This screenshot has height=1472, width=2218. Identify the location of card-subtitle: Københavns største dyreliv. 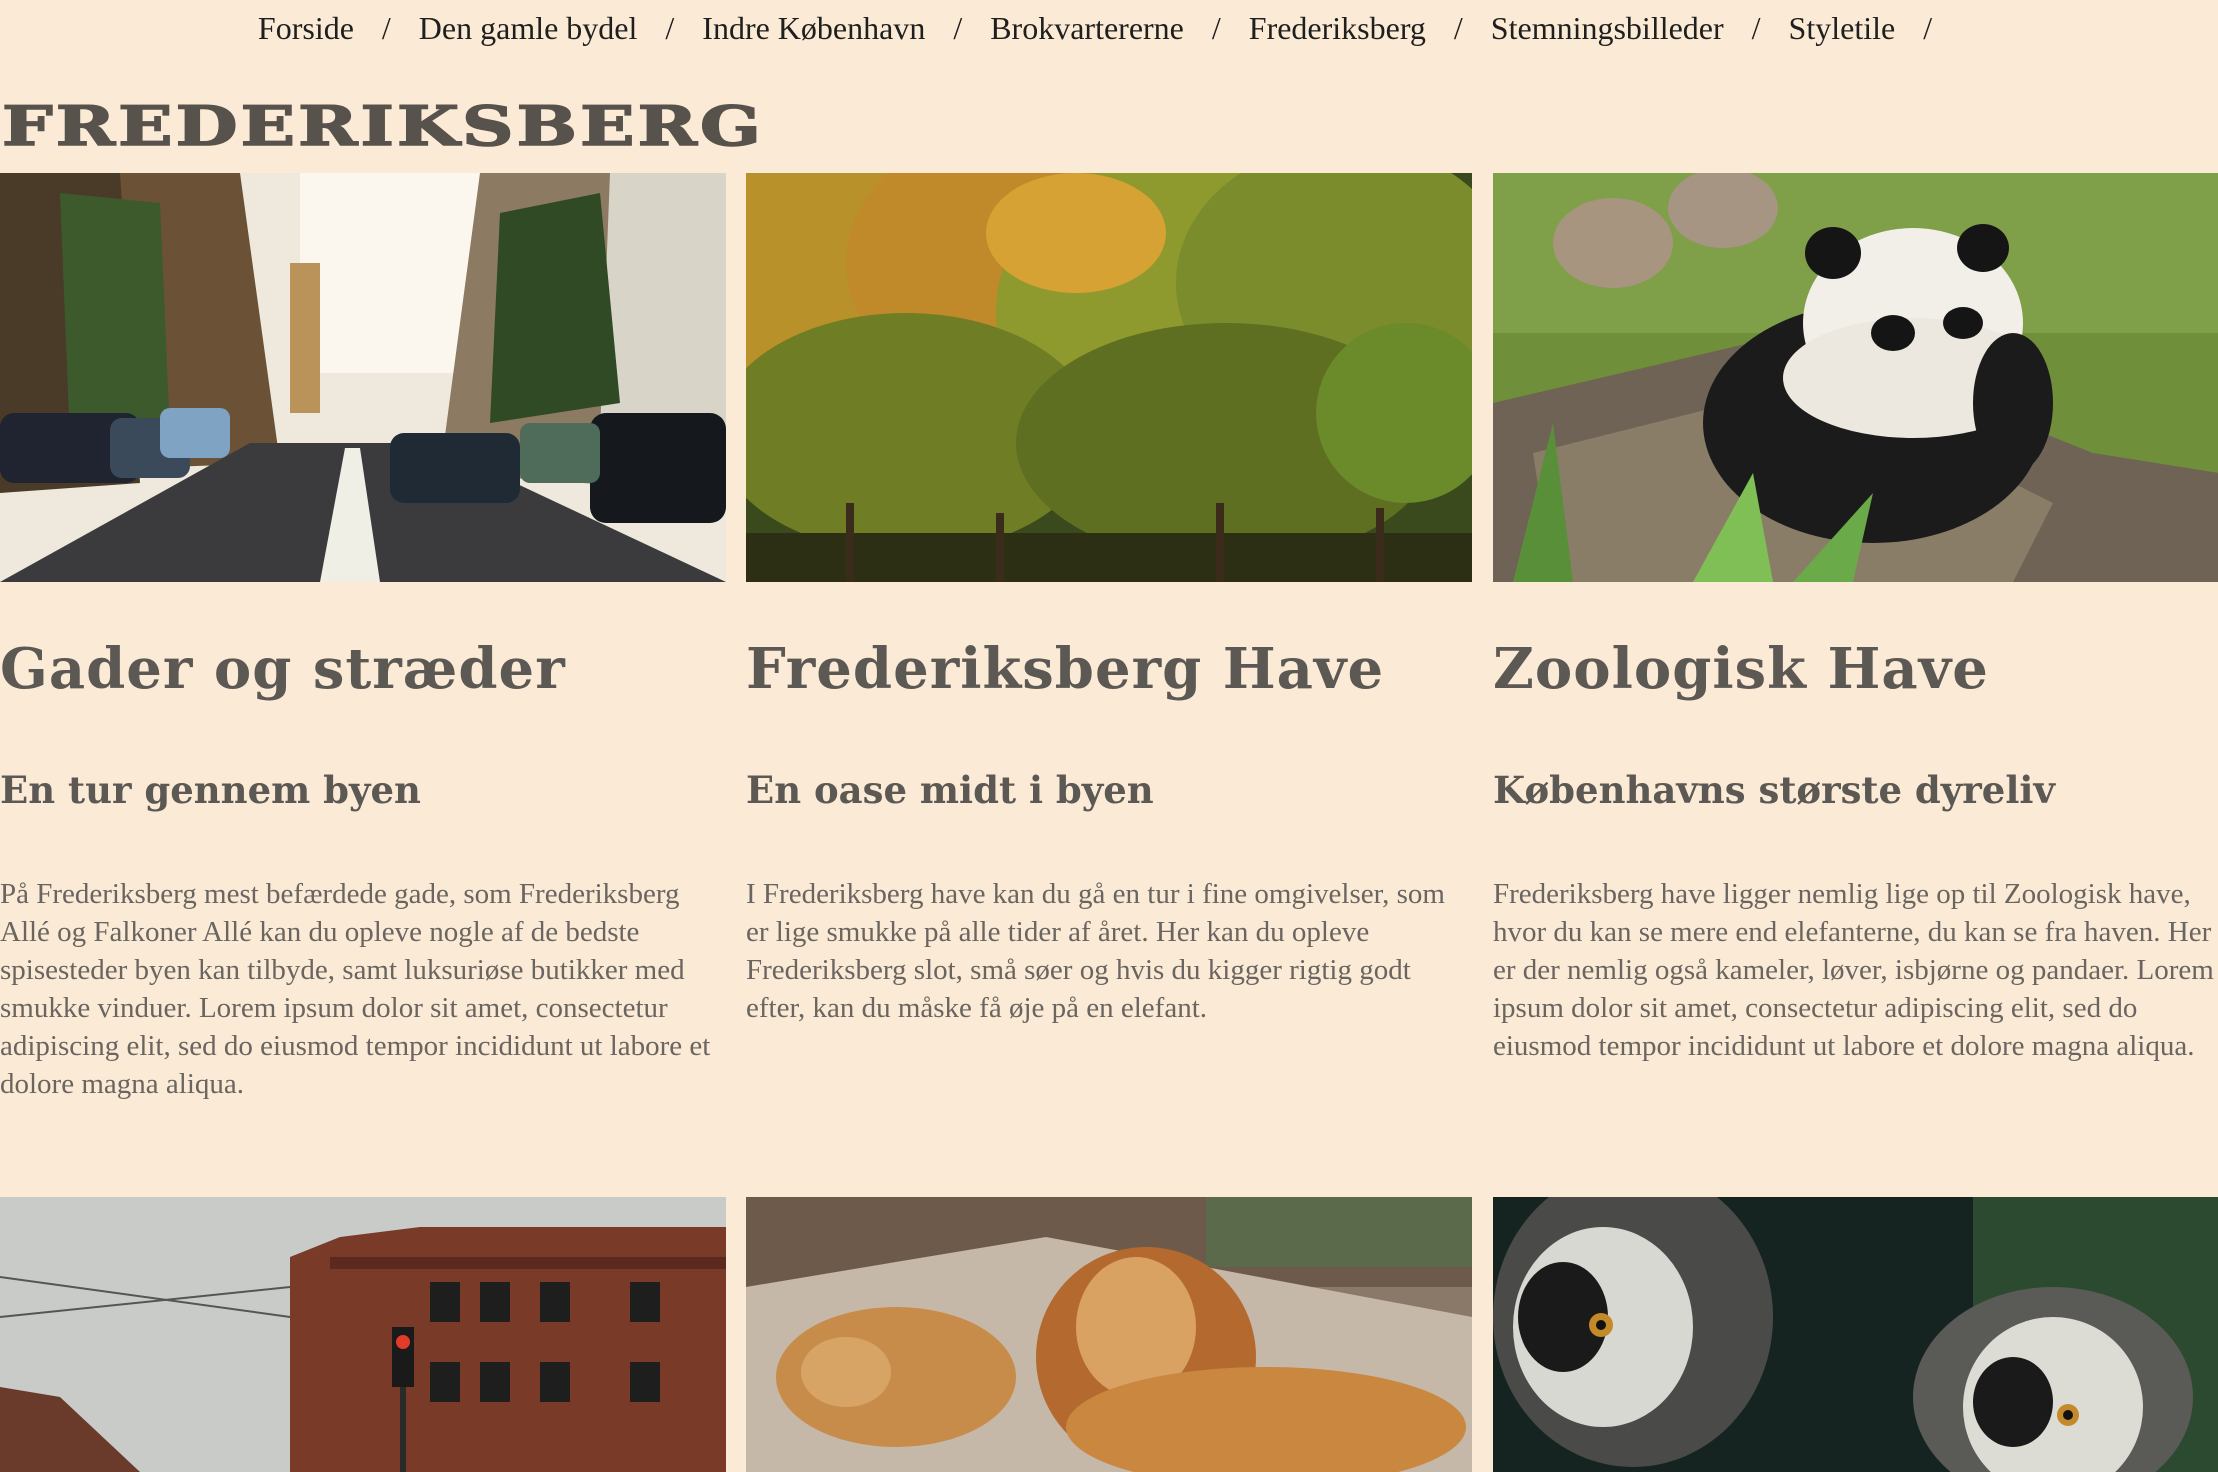
(1774, 790).